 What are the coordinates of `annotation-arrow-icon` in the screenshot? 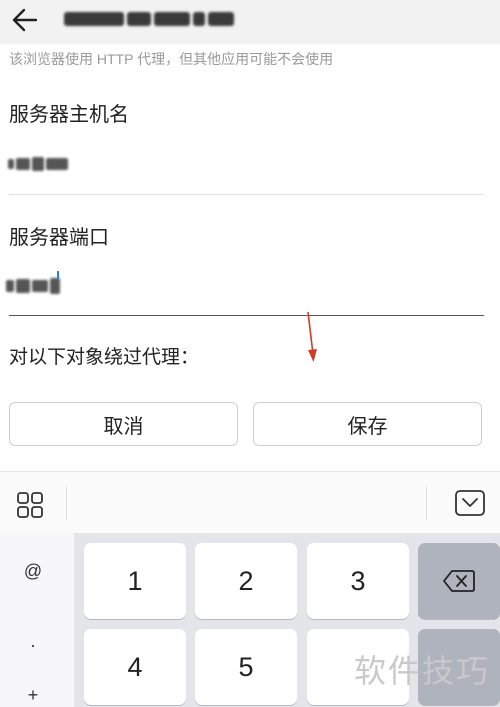 It's located at (312, 336).